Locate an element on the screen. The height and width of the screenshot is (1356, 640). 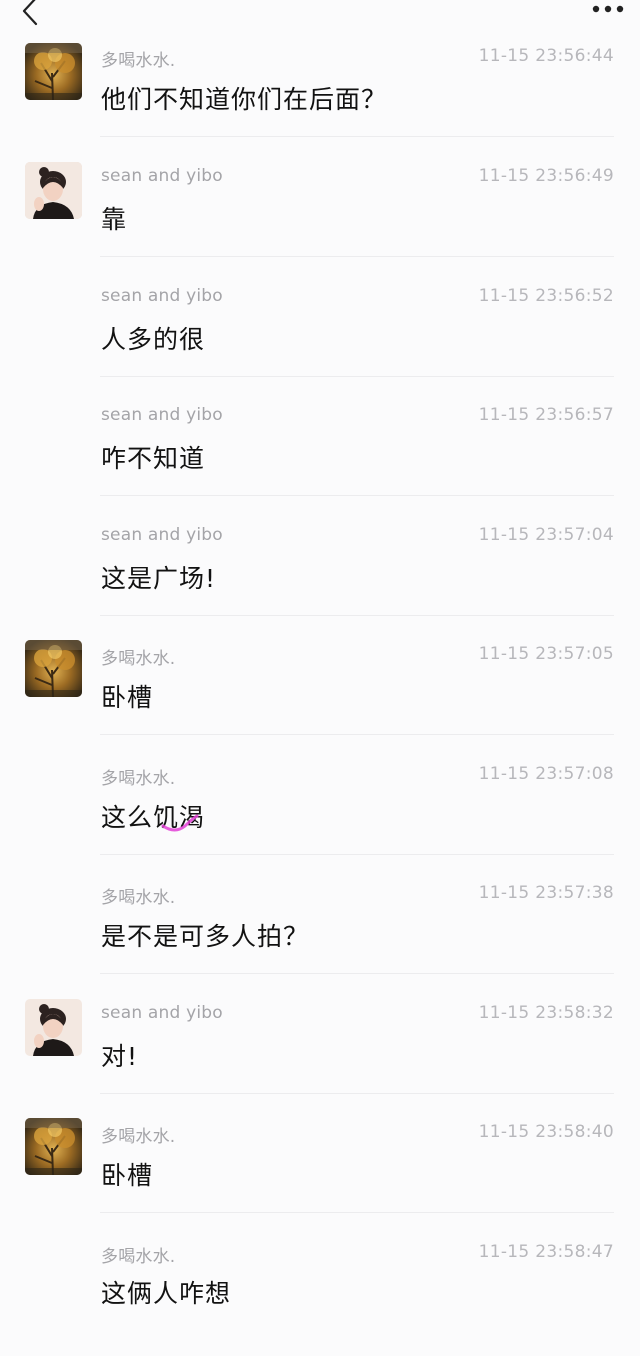
message-item: sean and yibo 11-15 23:57:04 这是广场! is located at coordinates (320, 579).